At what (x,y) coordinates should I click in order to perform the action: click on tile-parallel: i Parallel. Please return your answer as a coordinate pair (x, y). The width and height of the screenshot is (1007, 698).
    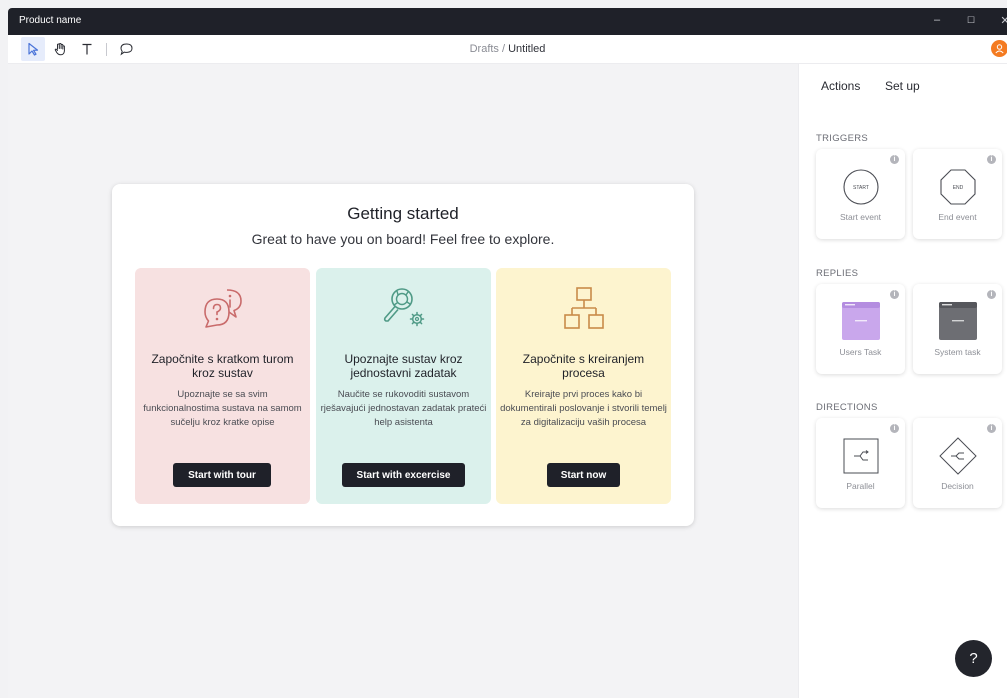
    Looking at the image, I should click on (860, 463).